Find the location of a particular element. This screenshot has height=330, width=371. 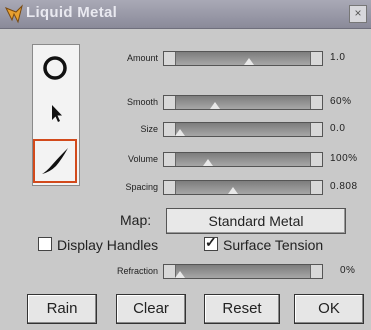

size-increment is located at coordinates (316, 129).